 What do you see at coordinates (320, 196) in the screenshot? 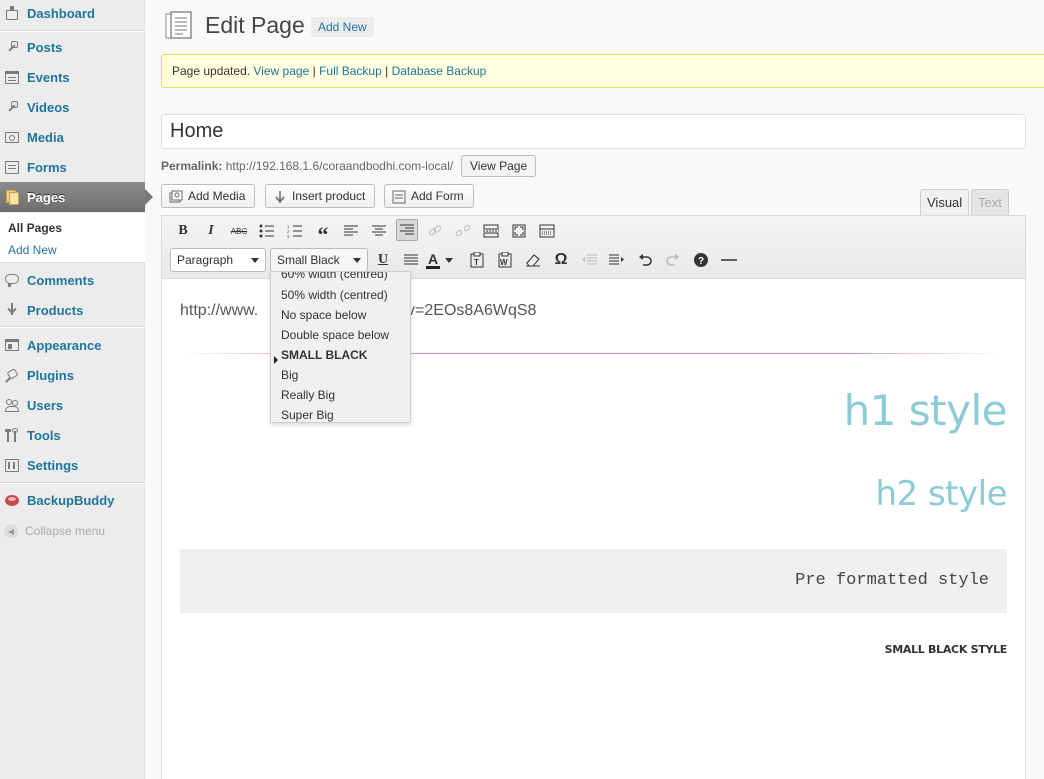
I see `insert-product-button: Insert product` at bounding box center [320, 196].